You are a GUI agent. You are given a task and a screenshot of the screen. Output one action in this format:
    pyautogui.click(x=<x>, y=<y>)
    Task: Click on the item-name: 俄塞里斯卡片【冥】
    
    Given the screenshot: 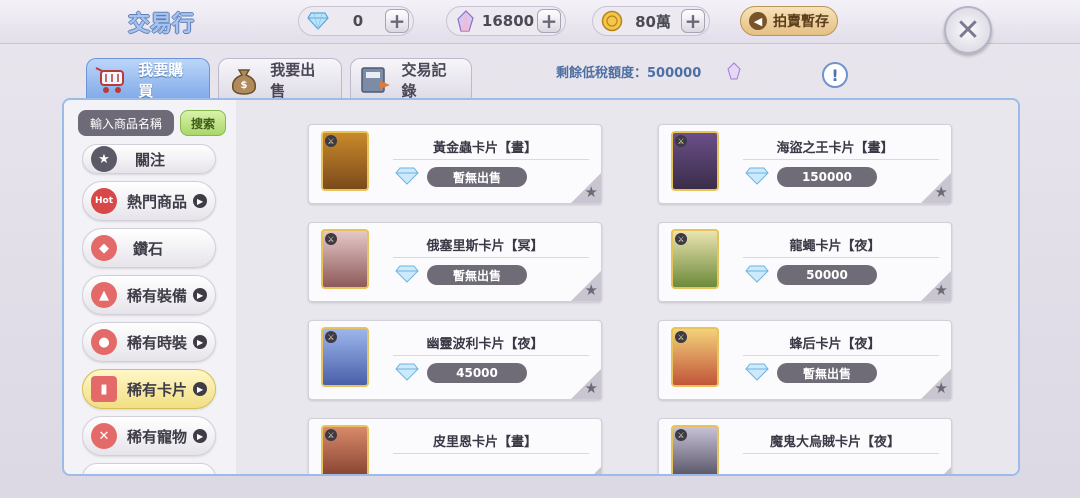 What is the action you would take?
    pyautogui.click(x=485, y=246)
    